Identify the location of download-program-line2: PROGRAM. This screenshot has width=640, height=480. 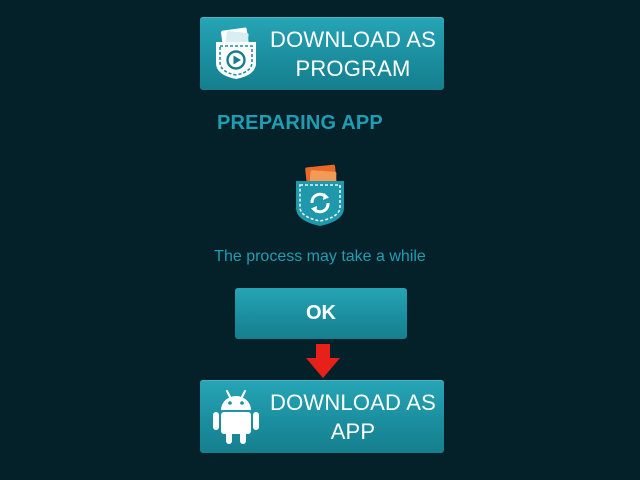
(353, 68).